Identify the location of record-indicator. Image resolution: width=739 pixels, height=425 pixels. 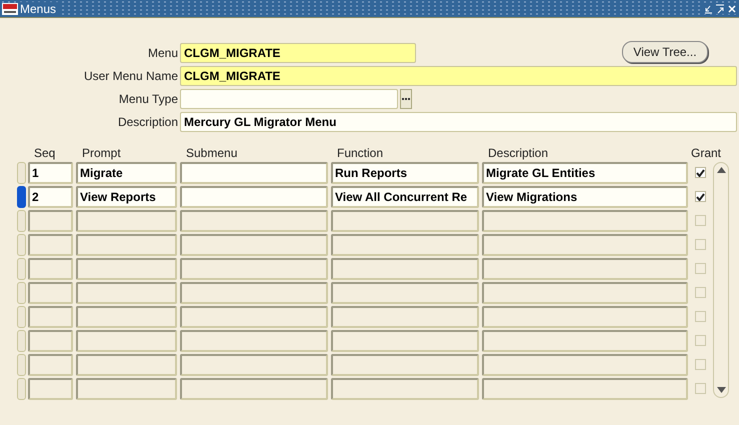
(21, 197).